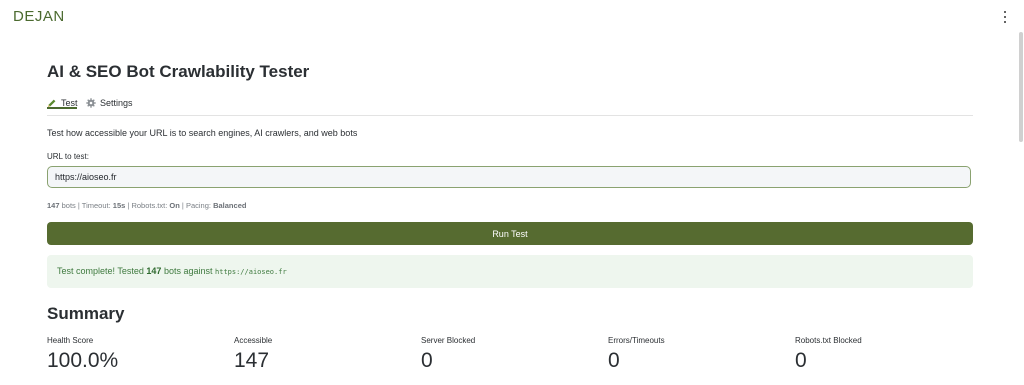 Image resolution: width=1024 pixels, height=385 pixels. Describe the element at coordinates (252, 360) in the screenshot. I see `stat-value: 147` at that location.